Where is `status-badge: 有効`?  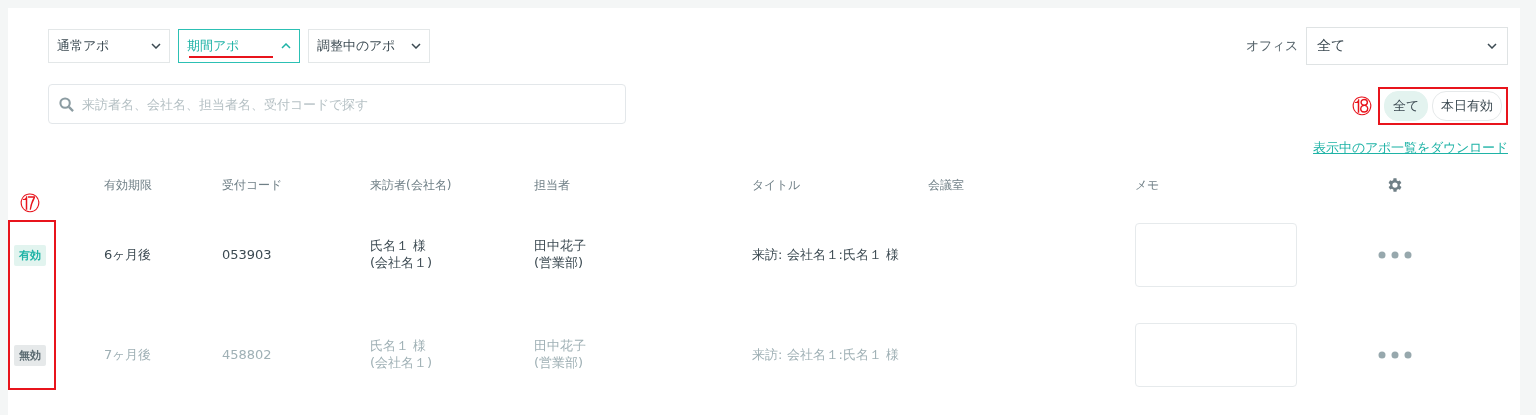
status-badge: 有効 is located at coordinates (30, 255).